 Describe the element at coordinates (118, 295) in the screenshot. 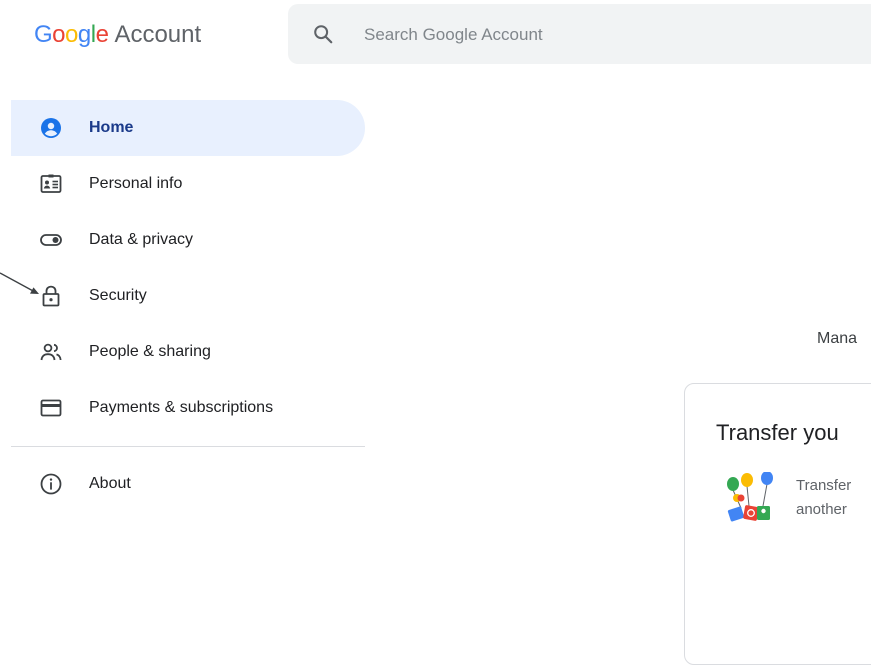

I see `sidebar-item-label: Security` at that location.